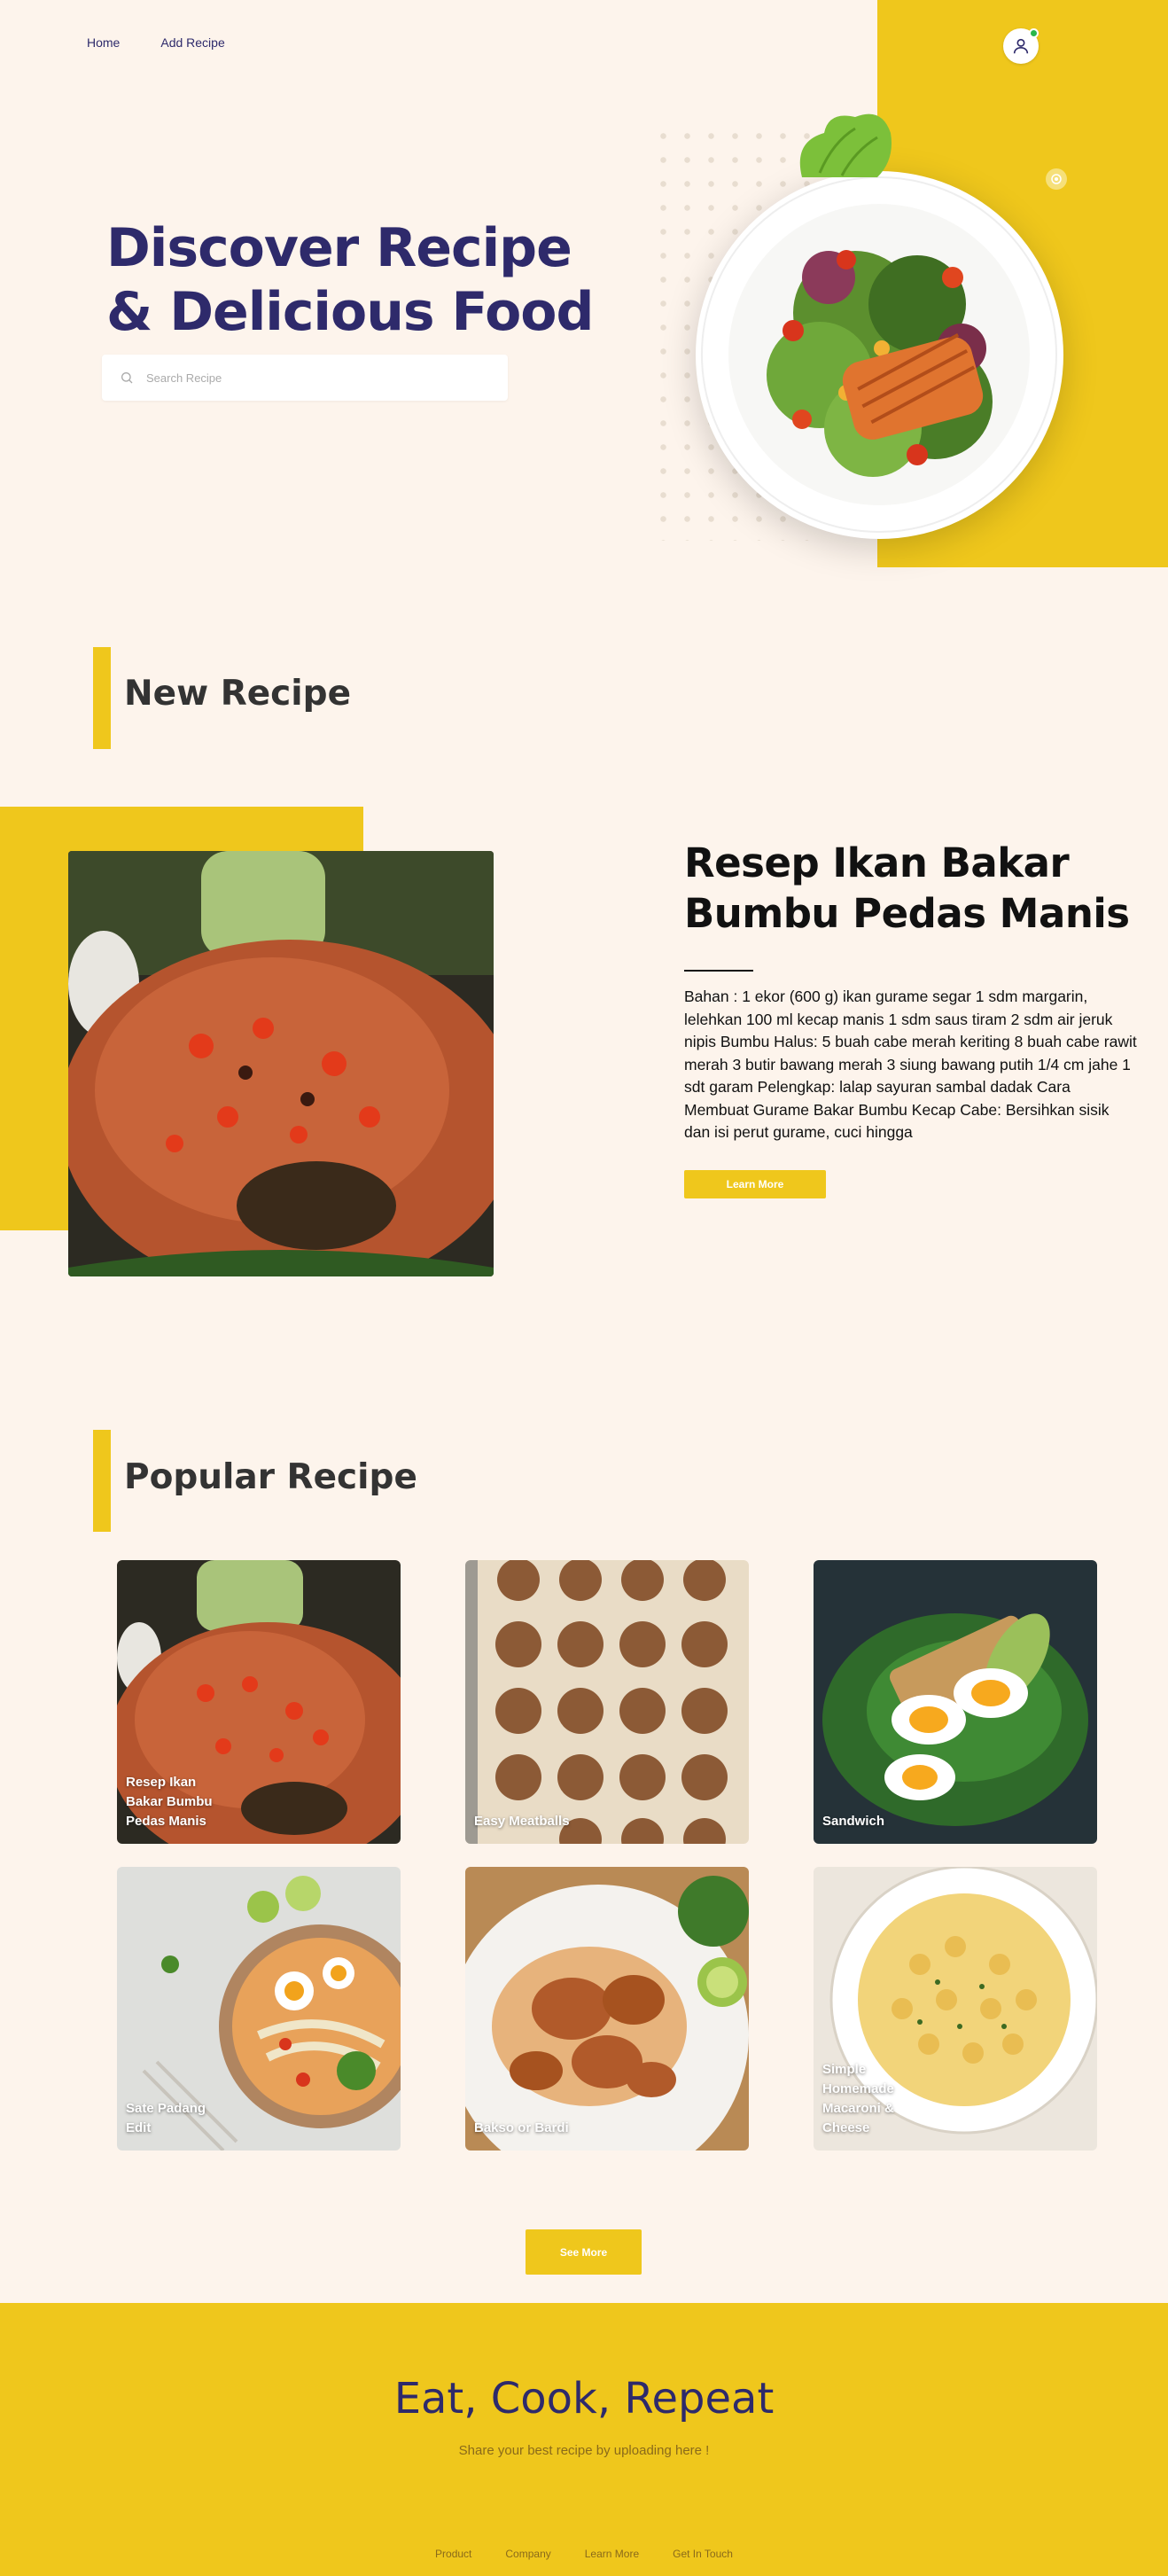 This screenshot has width=1168, height=2576. What do you see at coordinates (103, 42) in the screenshot?
I see `nav-home-link: Home` at bounding box center [103, 42].